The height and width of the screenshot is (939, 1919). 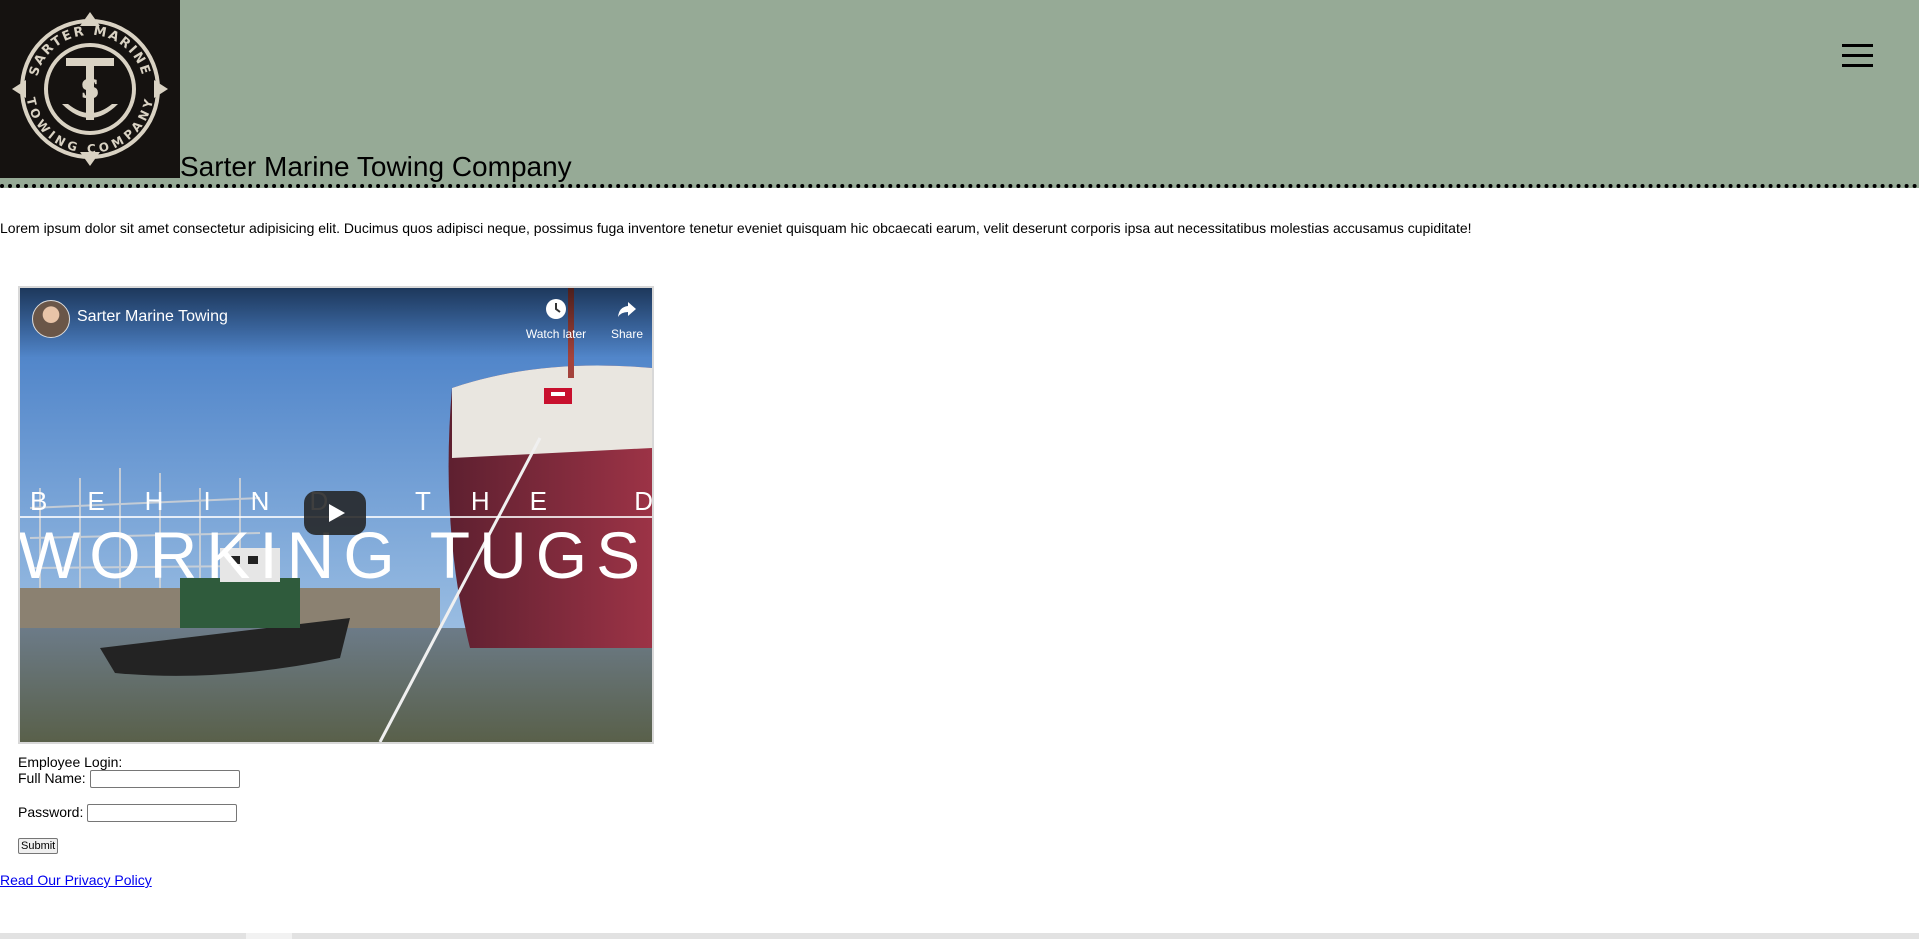 I want to click on password-row: Password:, so click(x=128, y=813).